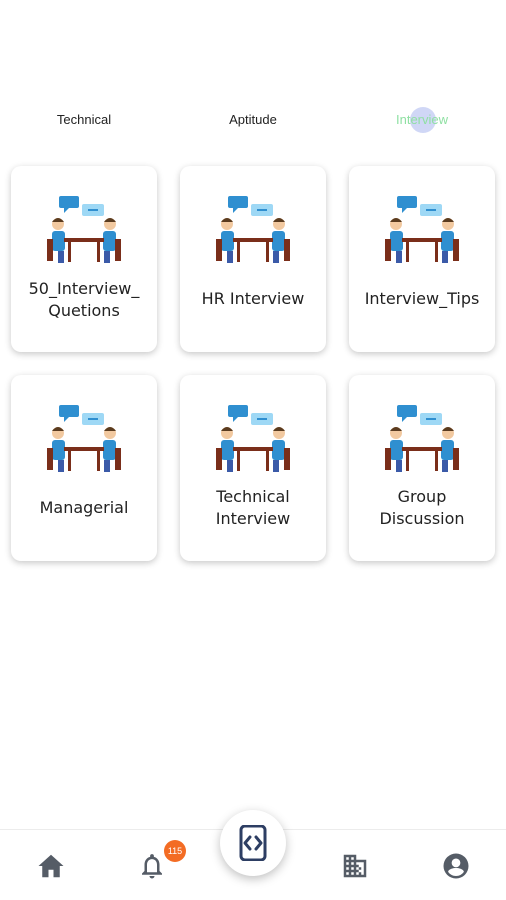  Describe the element at coordinates (152, 866) in the screenshot. I see `notification-bell-icon` at that location.